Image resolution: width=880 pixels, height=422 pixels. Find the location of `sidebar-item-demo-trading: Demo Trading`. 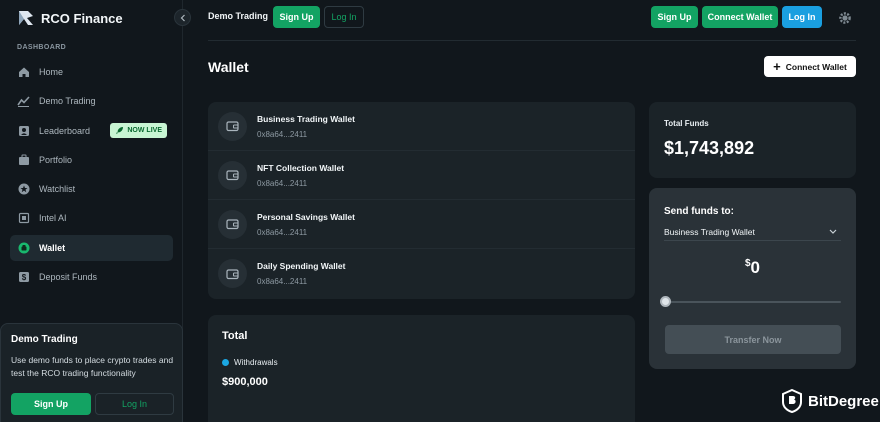

sidebar-item-demo-trading: Demo Trading is located at coordinates (91, 101).